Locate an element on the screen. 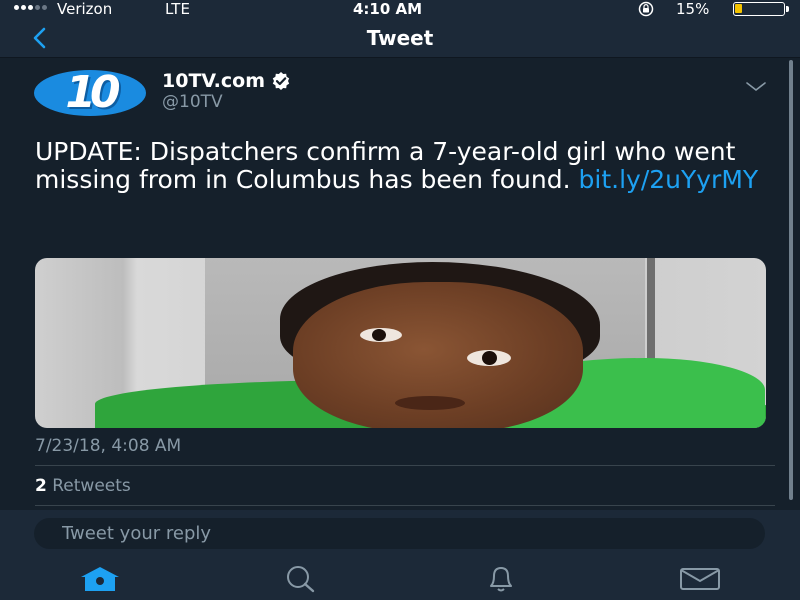 The width and height of the screenshot is (800, 600). tab-notifications is located at coordinates (501, 579).